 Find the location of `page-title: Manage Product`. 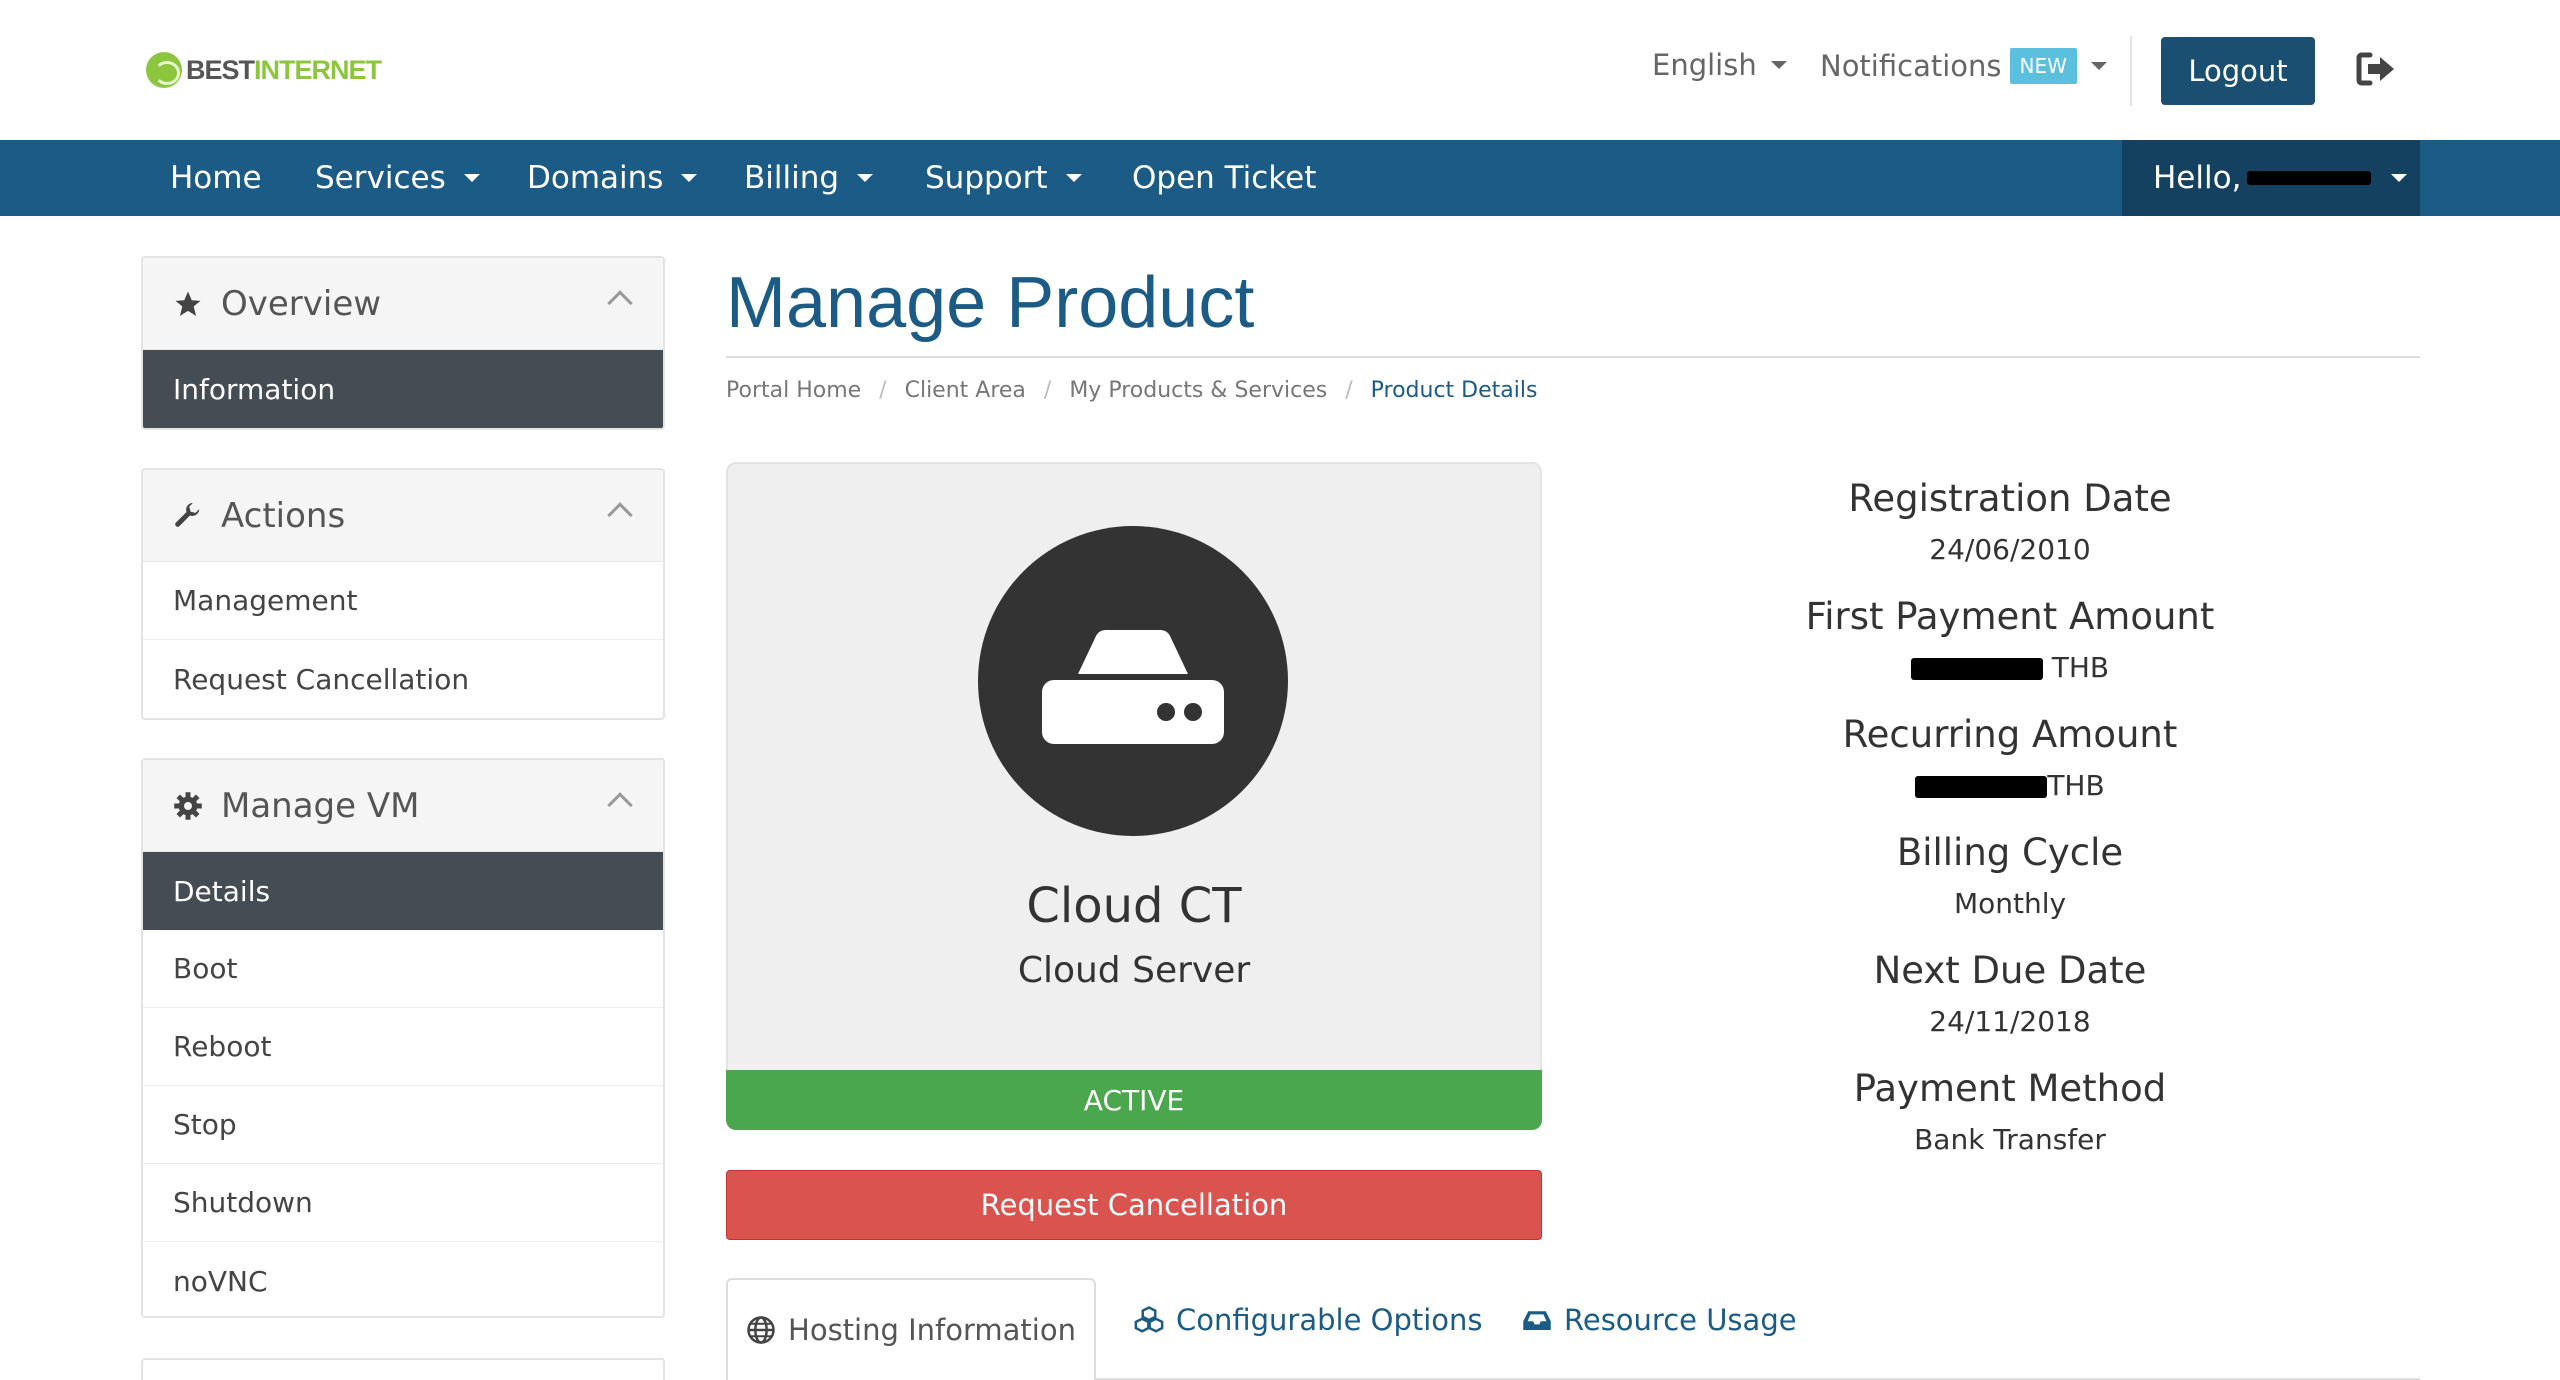

page-title: Manage Product is located at coordinates (990, 303).